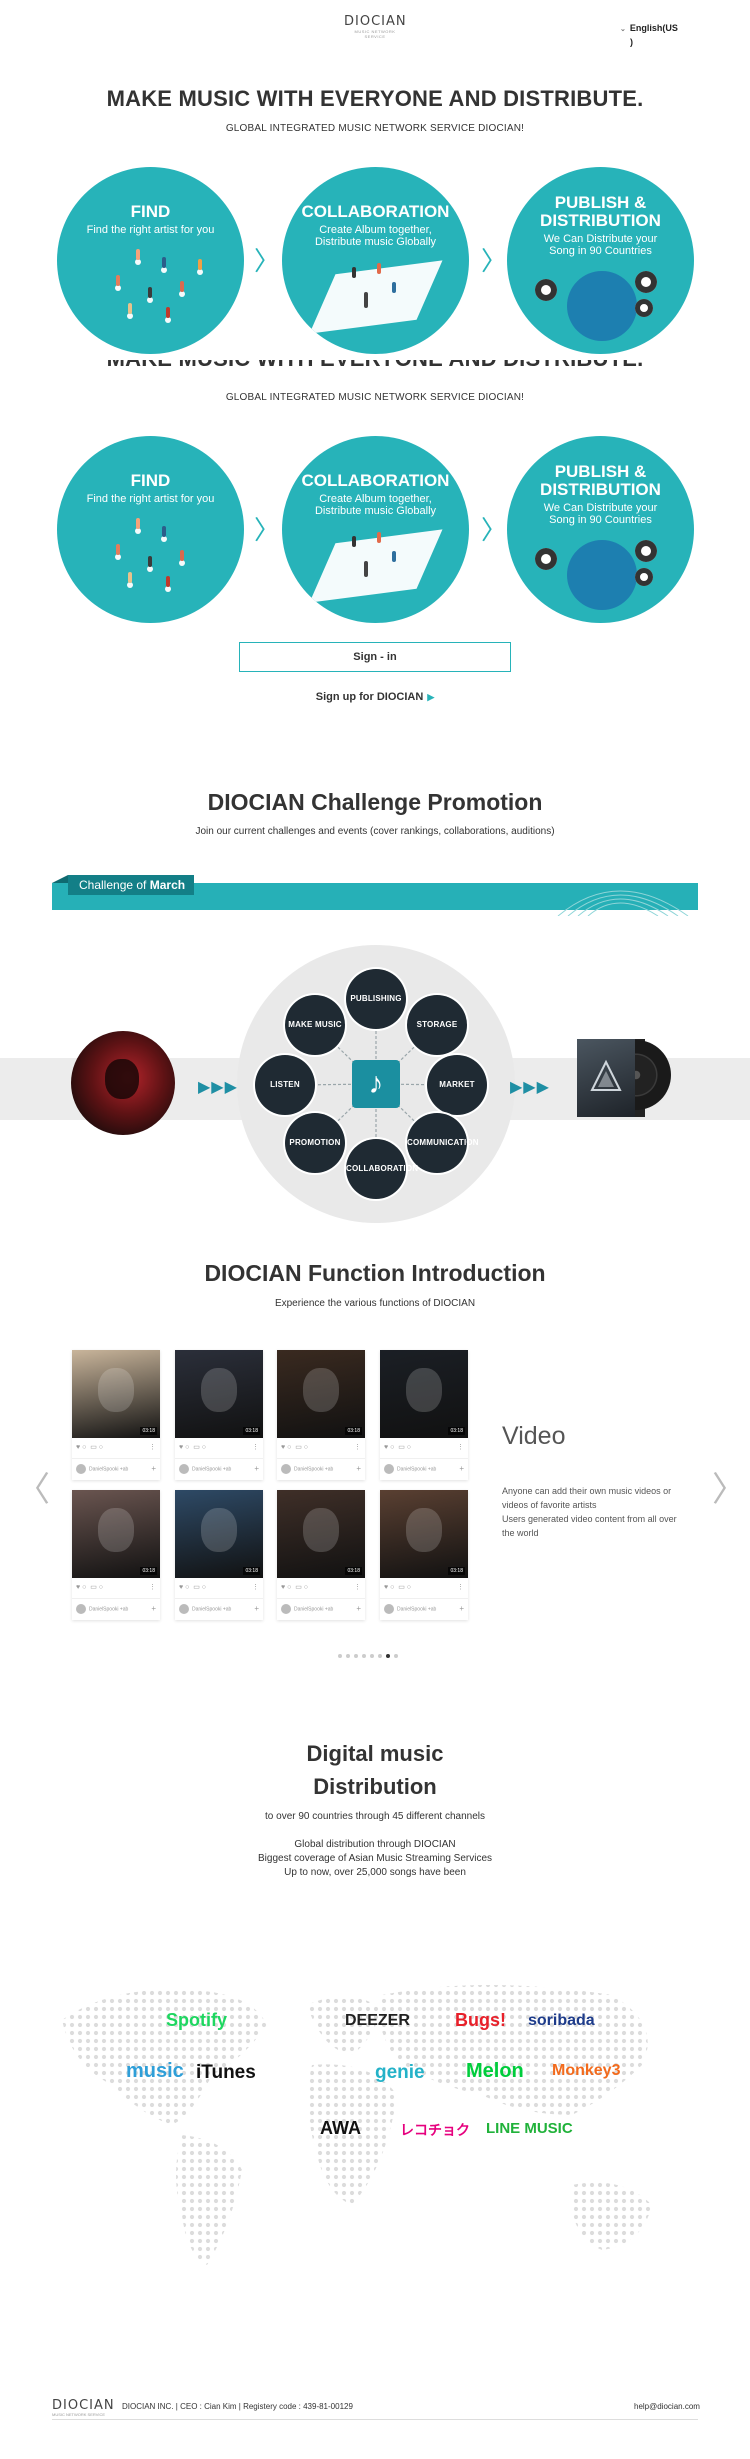 This screenshot has width=750, height=2459. Describe the element at coordinates (375, 657) in the screenshot. I see `sign-in-button: Sign - in` at that location.